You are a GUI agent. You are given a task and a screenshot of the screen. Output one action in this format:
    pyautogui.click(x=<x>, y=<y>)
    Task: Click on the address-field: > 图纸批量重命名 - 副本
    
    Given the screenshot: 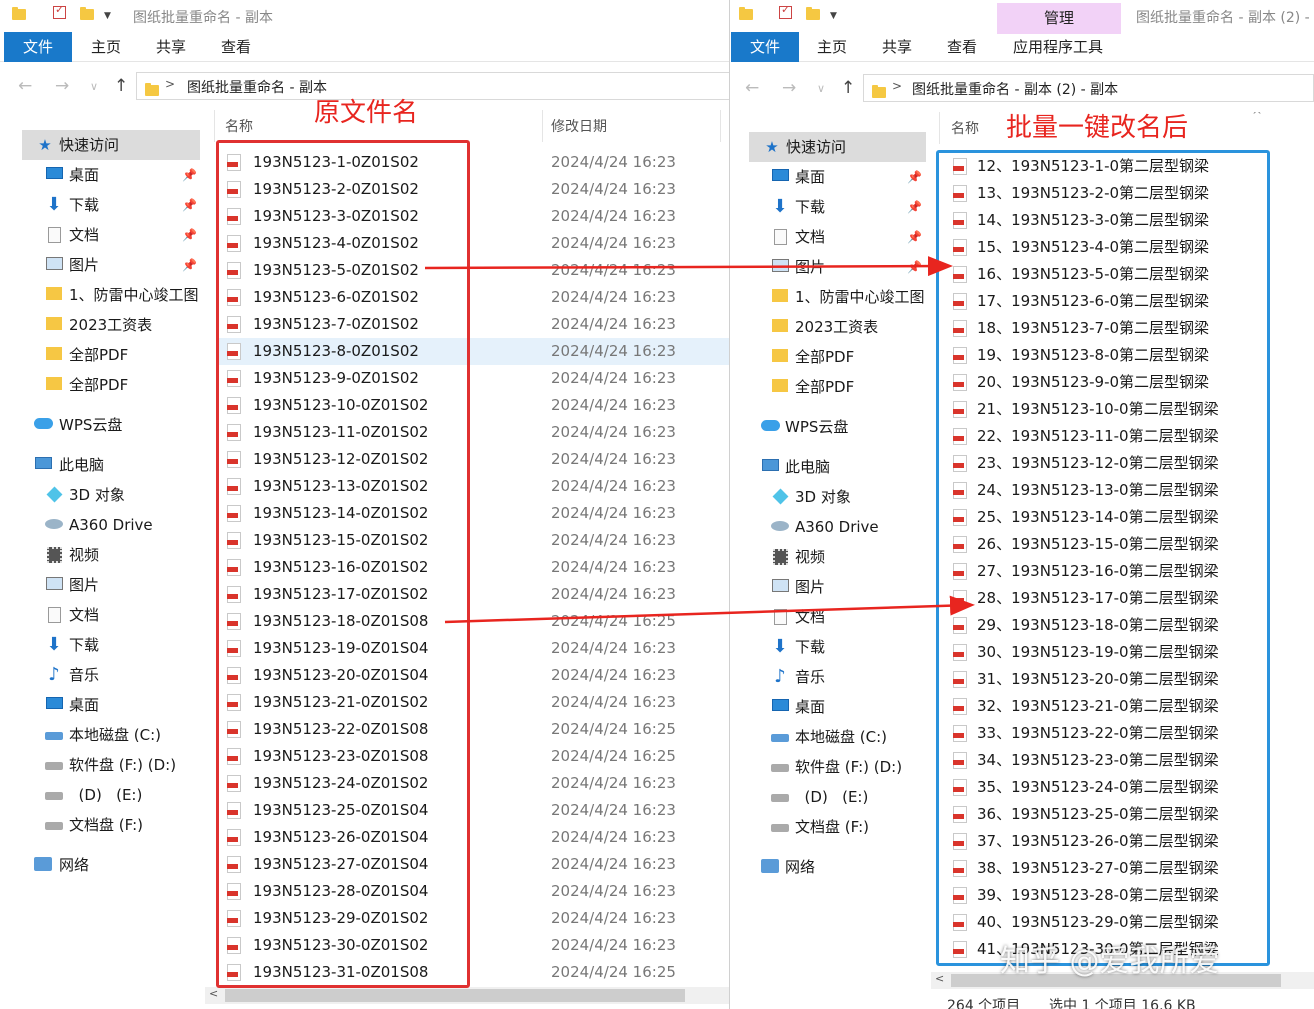 What is the action you would take?
    pyautogui.click(x=432, y=86)
    